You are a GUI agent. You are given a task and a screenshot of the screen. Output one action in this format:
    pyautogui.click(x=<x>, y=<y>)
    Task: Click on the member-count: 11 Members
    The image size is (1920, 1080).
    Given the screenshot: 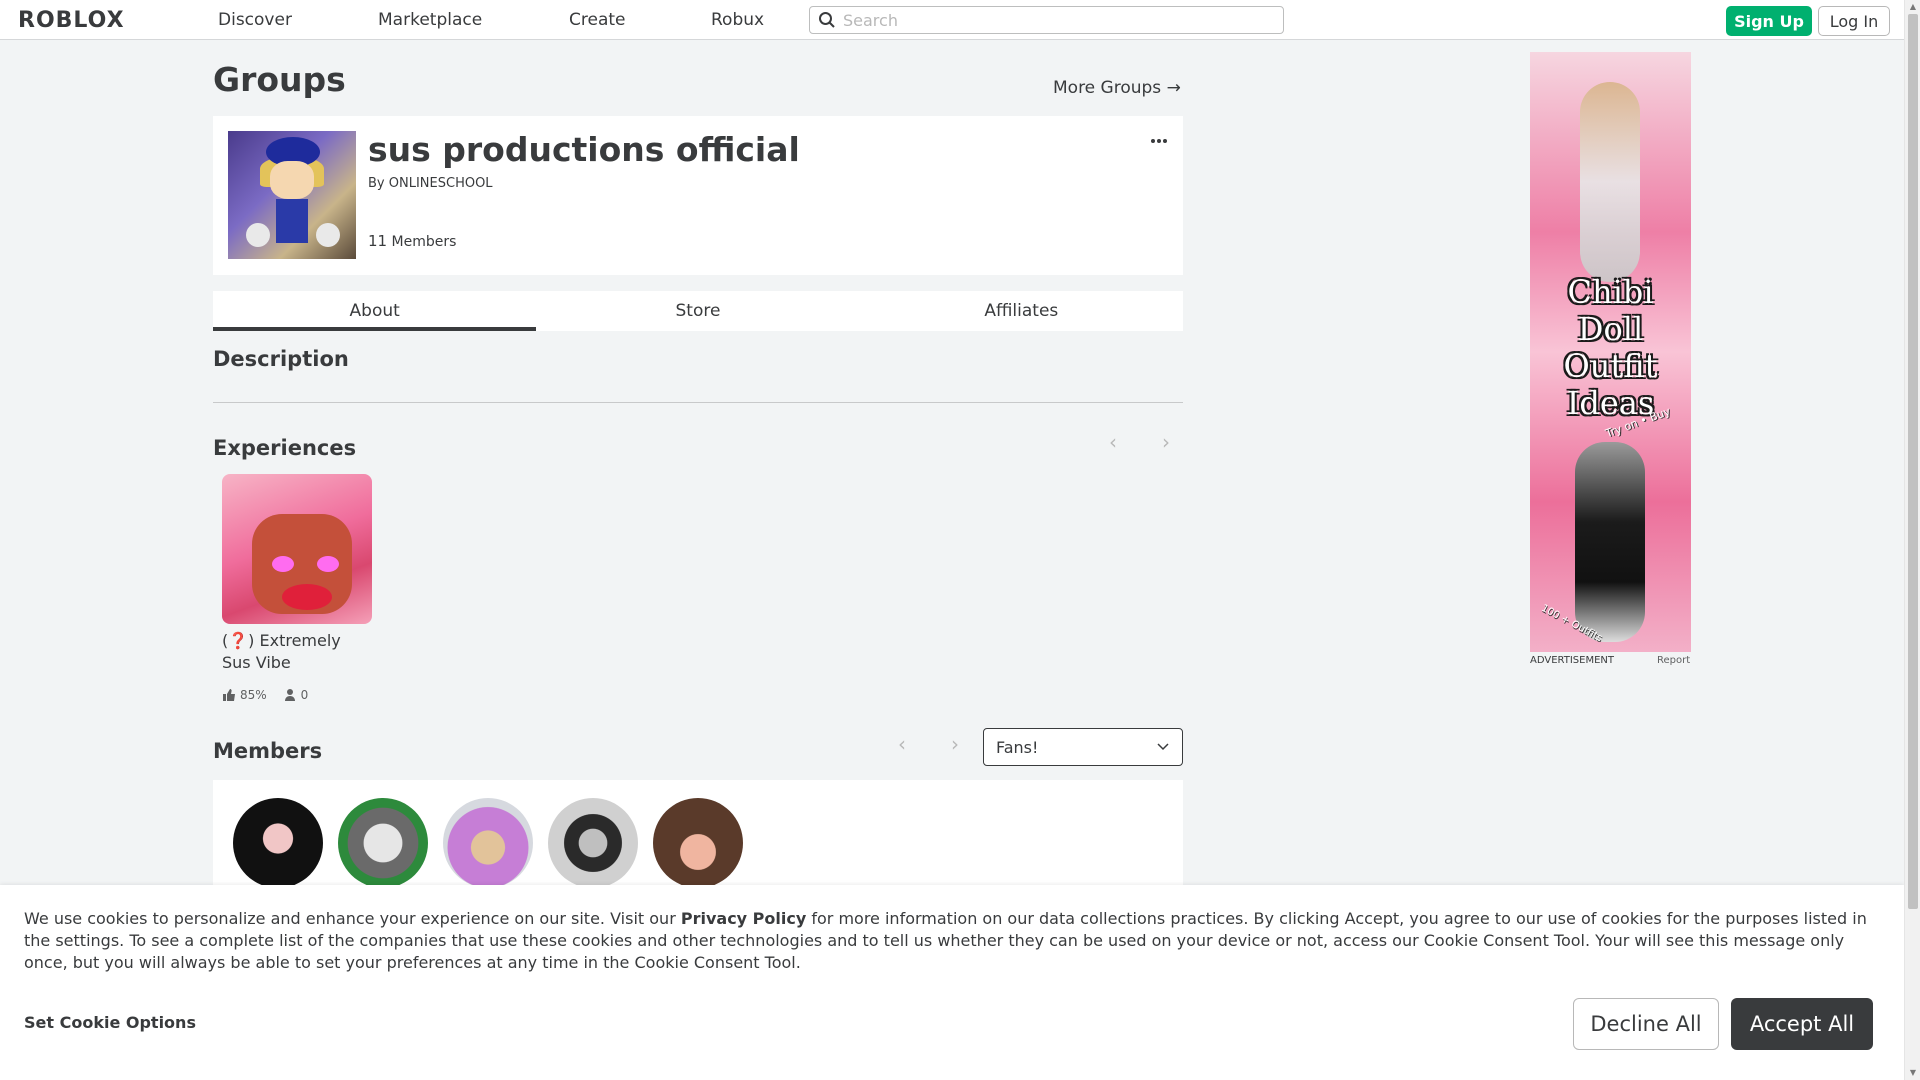 What is the action you would take?
    pyautogui.click(x=412, y=241)
    